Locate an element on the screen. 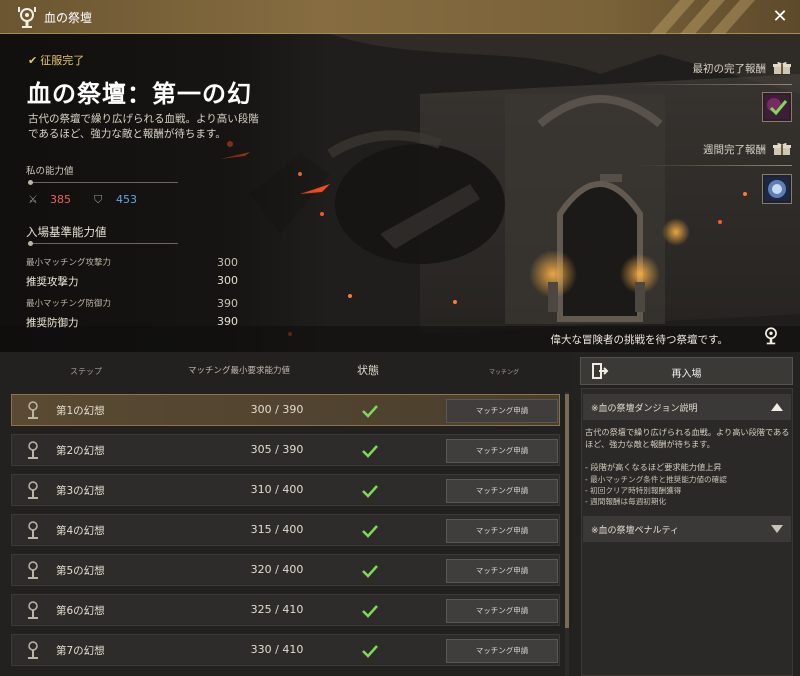 The height and width of the screenshot is (676, 800). weekly-reward-item is located at coordinates (777, 189).